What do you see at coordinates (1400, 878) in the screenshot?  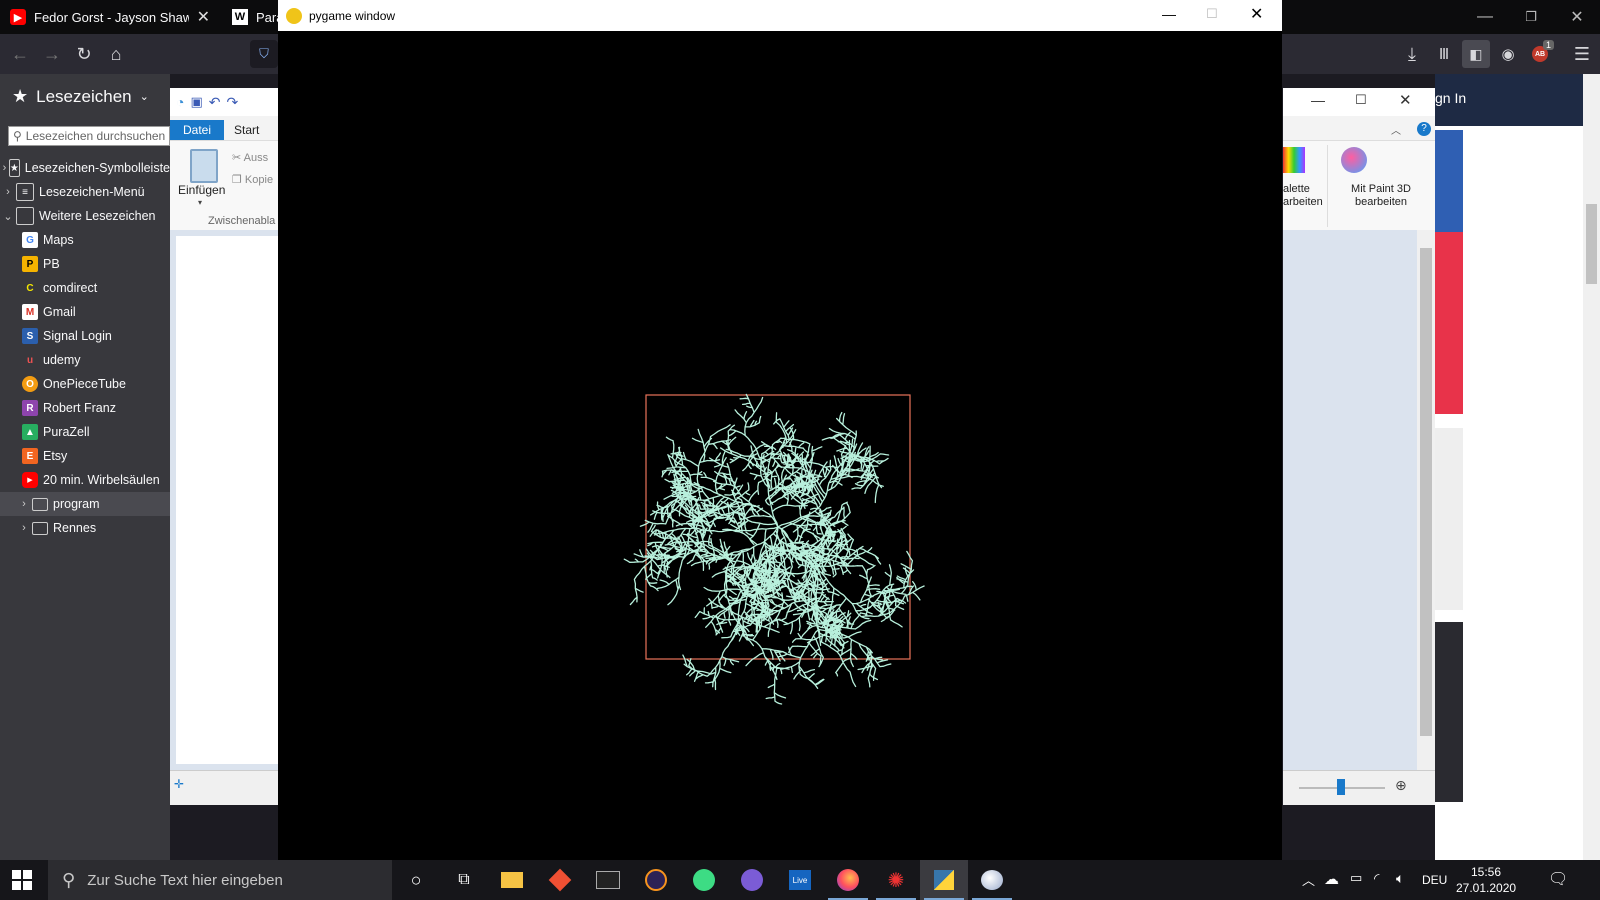 I see `volume-icon: 🔈︎` at bounding box center [1400, 878].